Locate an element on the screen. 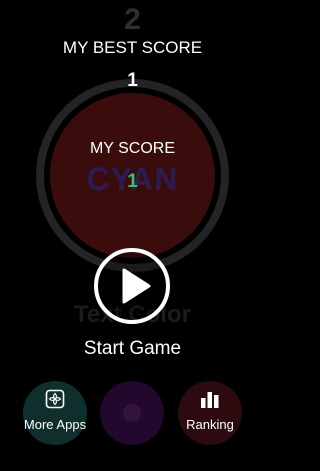 This screenshot has height=471, width=320. ranking-label: Ranking is located at coordinates (210, 424).